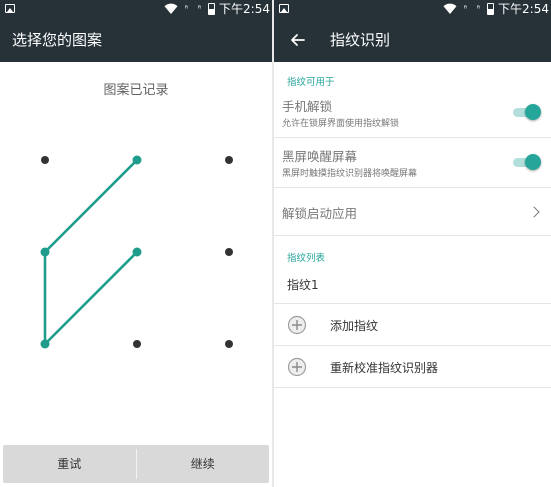 This screenshot has width=551, height=487. I want to click on phone-unlock-toggle, so click(527, 112).